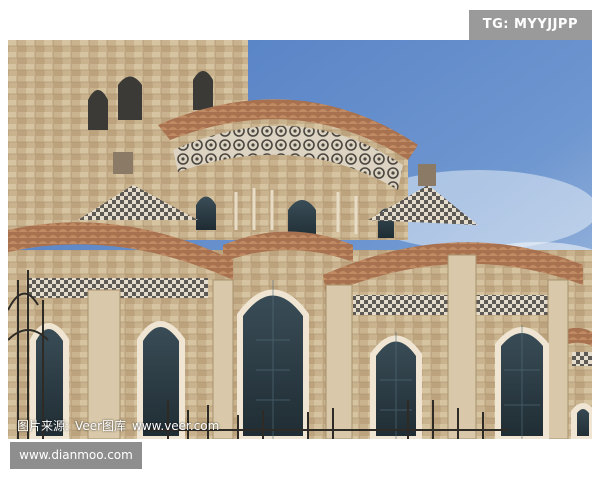 The image size is (600, 480). Describe the element at coordinates (176, 426) in the screenshot. I see `credit-url: www.veer.com` at that location.